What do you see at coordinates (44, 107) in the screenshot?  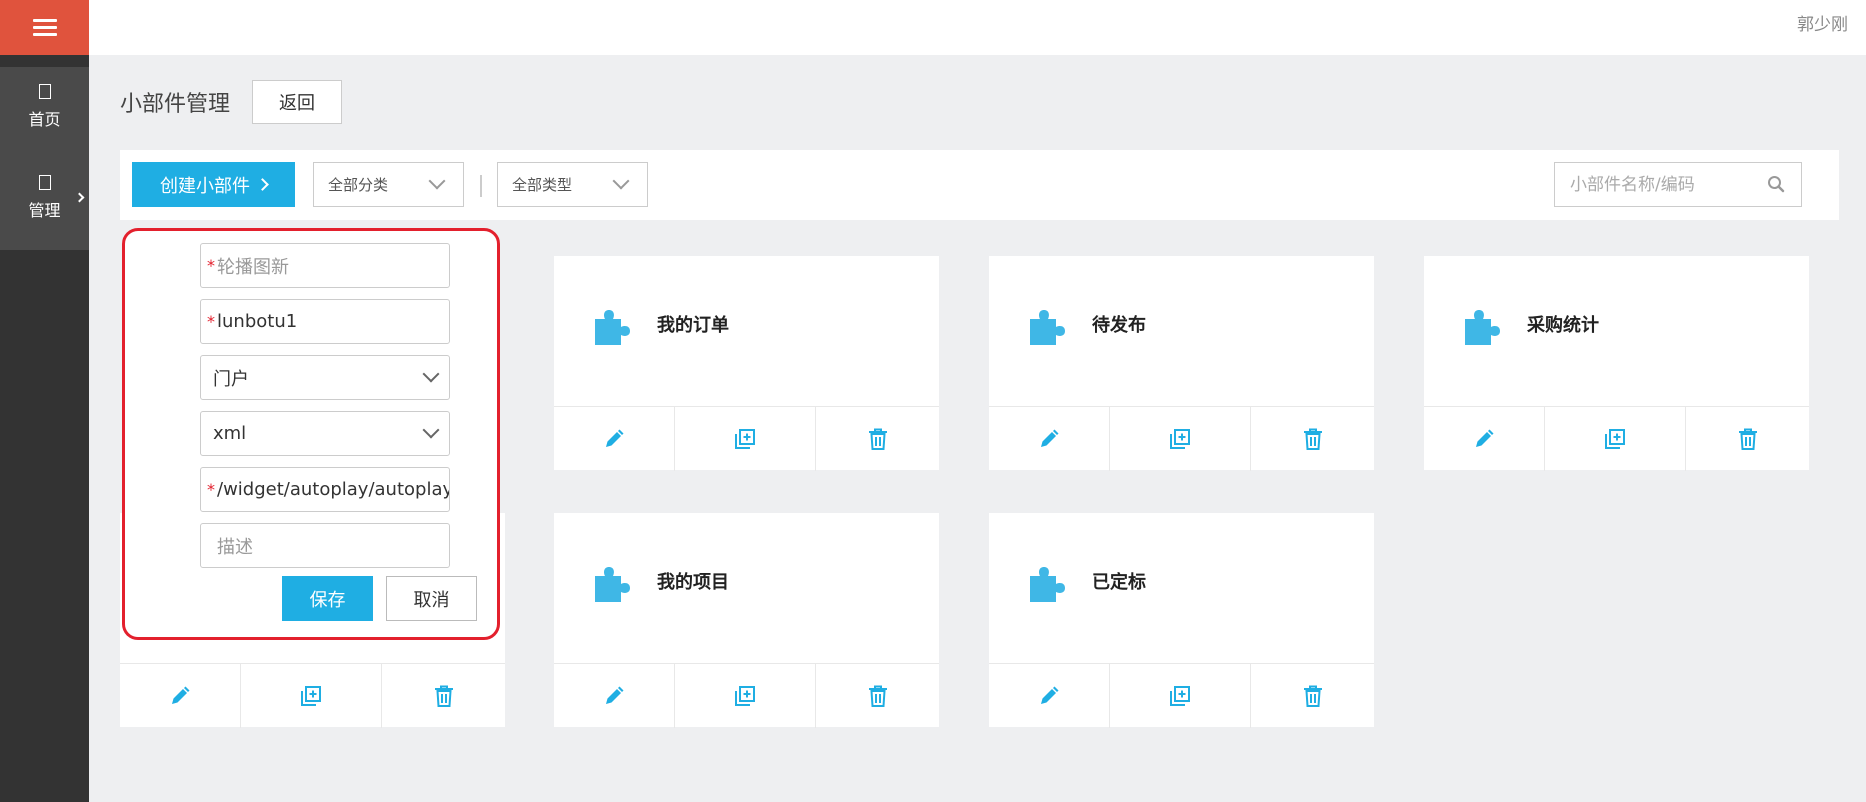 I see `sidebar-item-home: 首页` at bounding box center [44, 107].